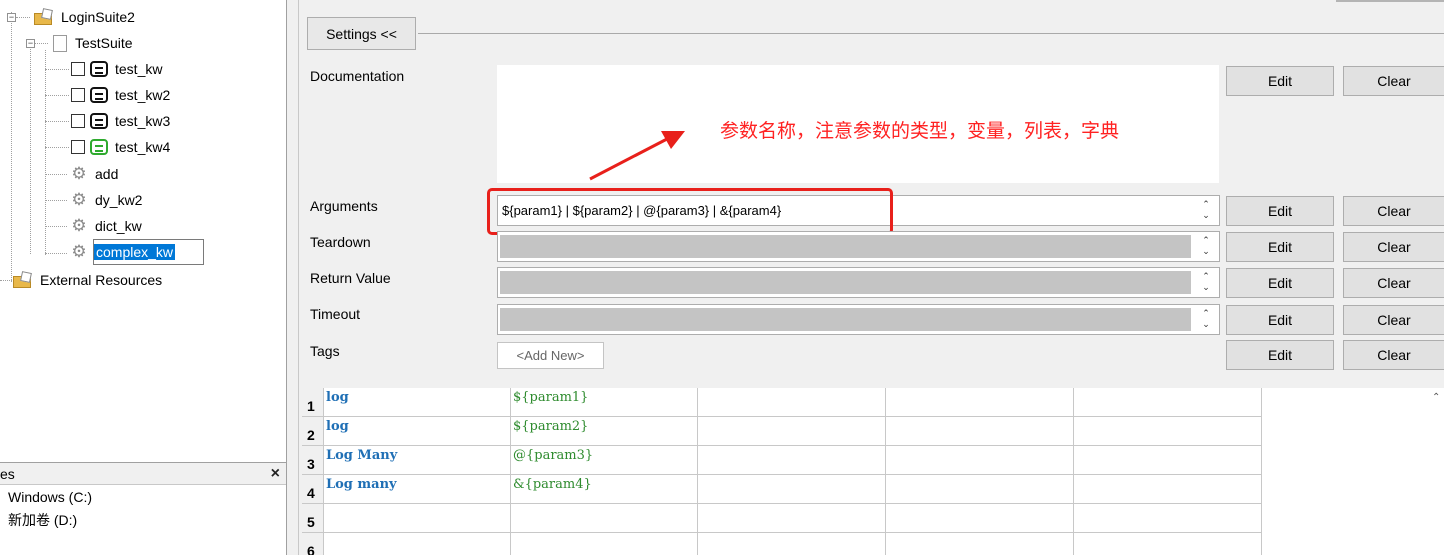  What do you see at coordinates (313, 431) in the screenshot?
I see `row-number: 2` at bounding box center [313, 431].